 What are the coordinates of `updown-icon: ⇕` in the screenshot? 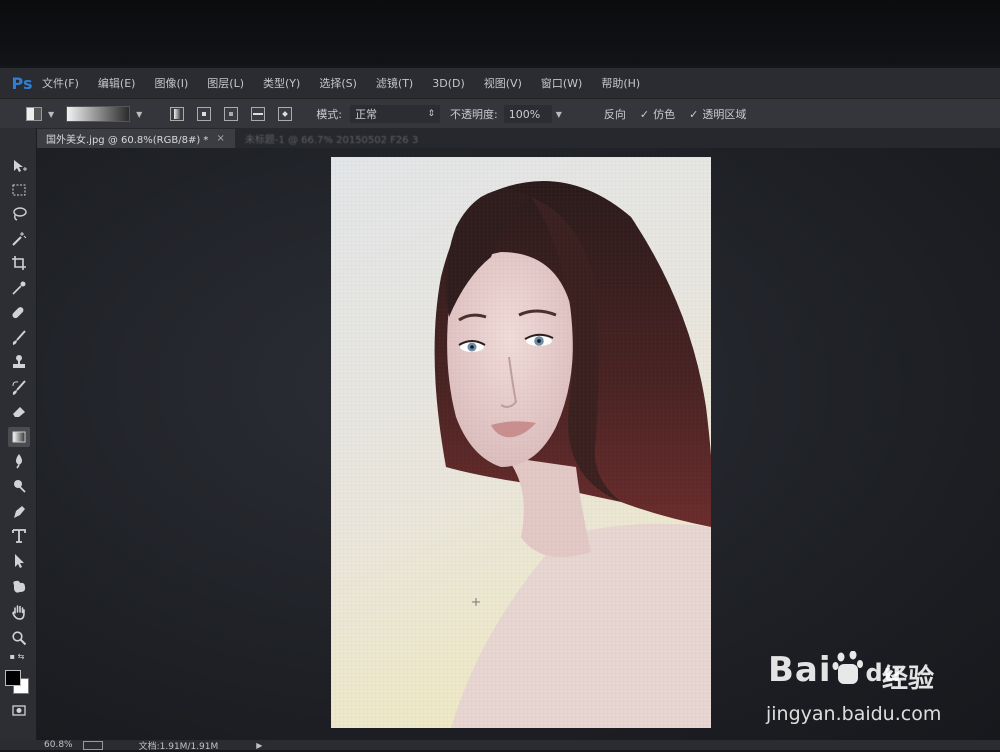 It's located at (431, 114).